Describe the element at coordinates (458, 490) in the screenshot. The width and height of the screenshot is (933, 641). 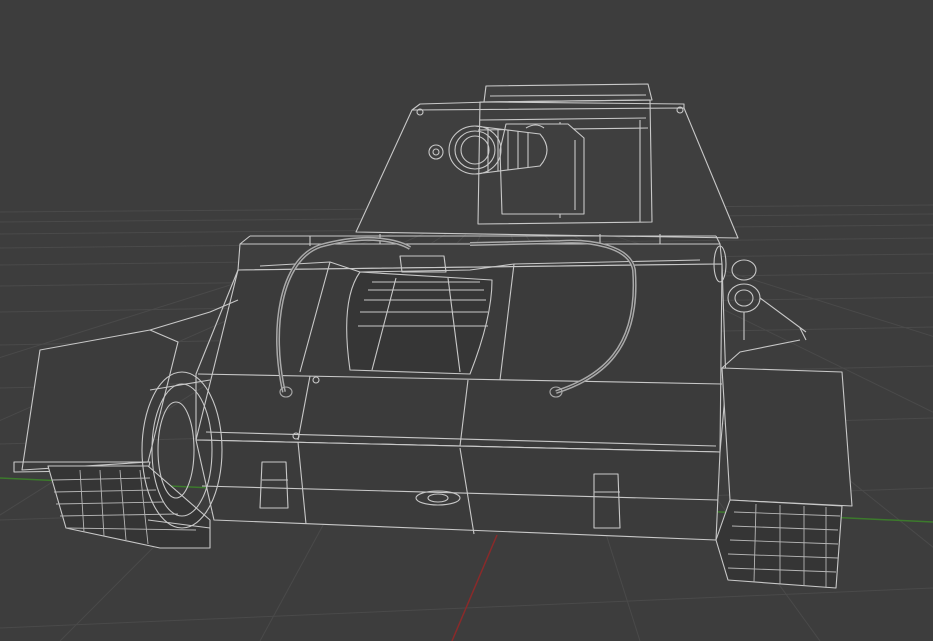
I see `lower-front-plate` at that location.